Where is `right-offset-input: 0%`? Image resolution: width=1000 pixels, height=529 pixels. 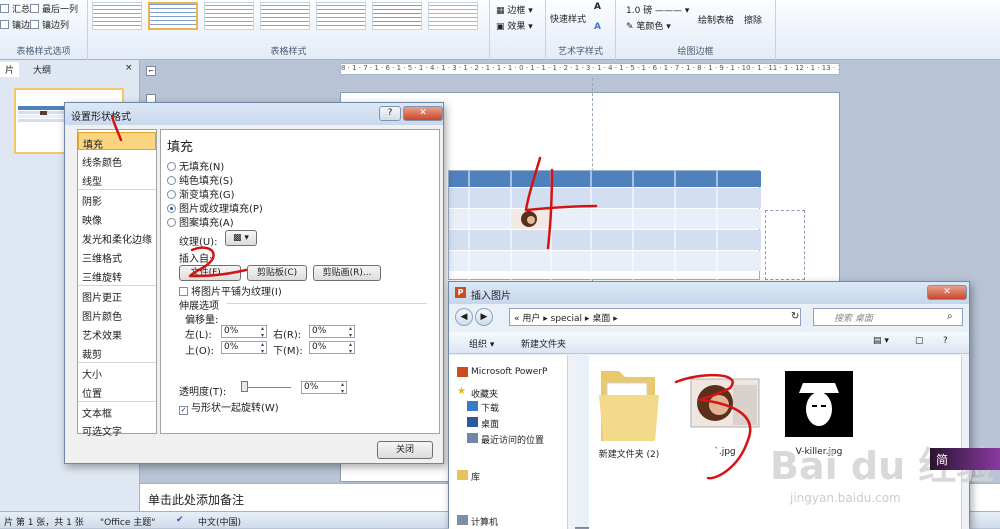
right-offset-input: 0% is located at coordinates (332, 332).